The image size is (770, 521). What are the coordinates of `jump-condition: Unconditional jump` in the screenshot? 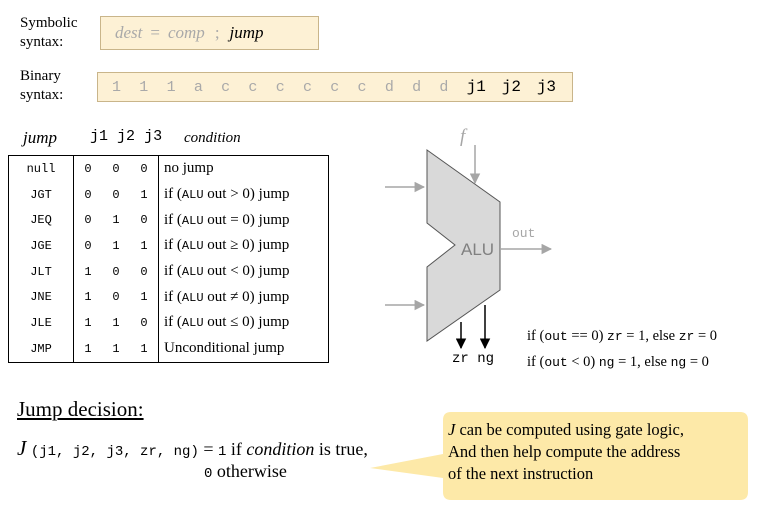 It's located at (243, 349).